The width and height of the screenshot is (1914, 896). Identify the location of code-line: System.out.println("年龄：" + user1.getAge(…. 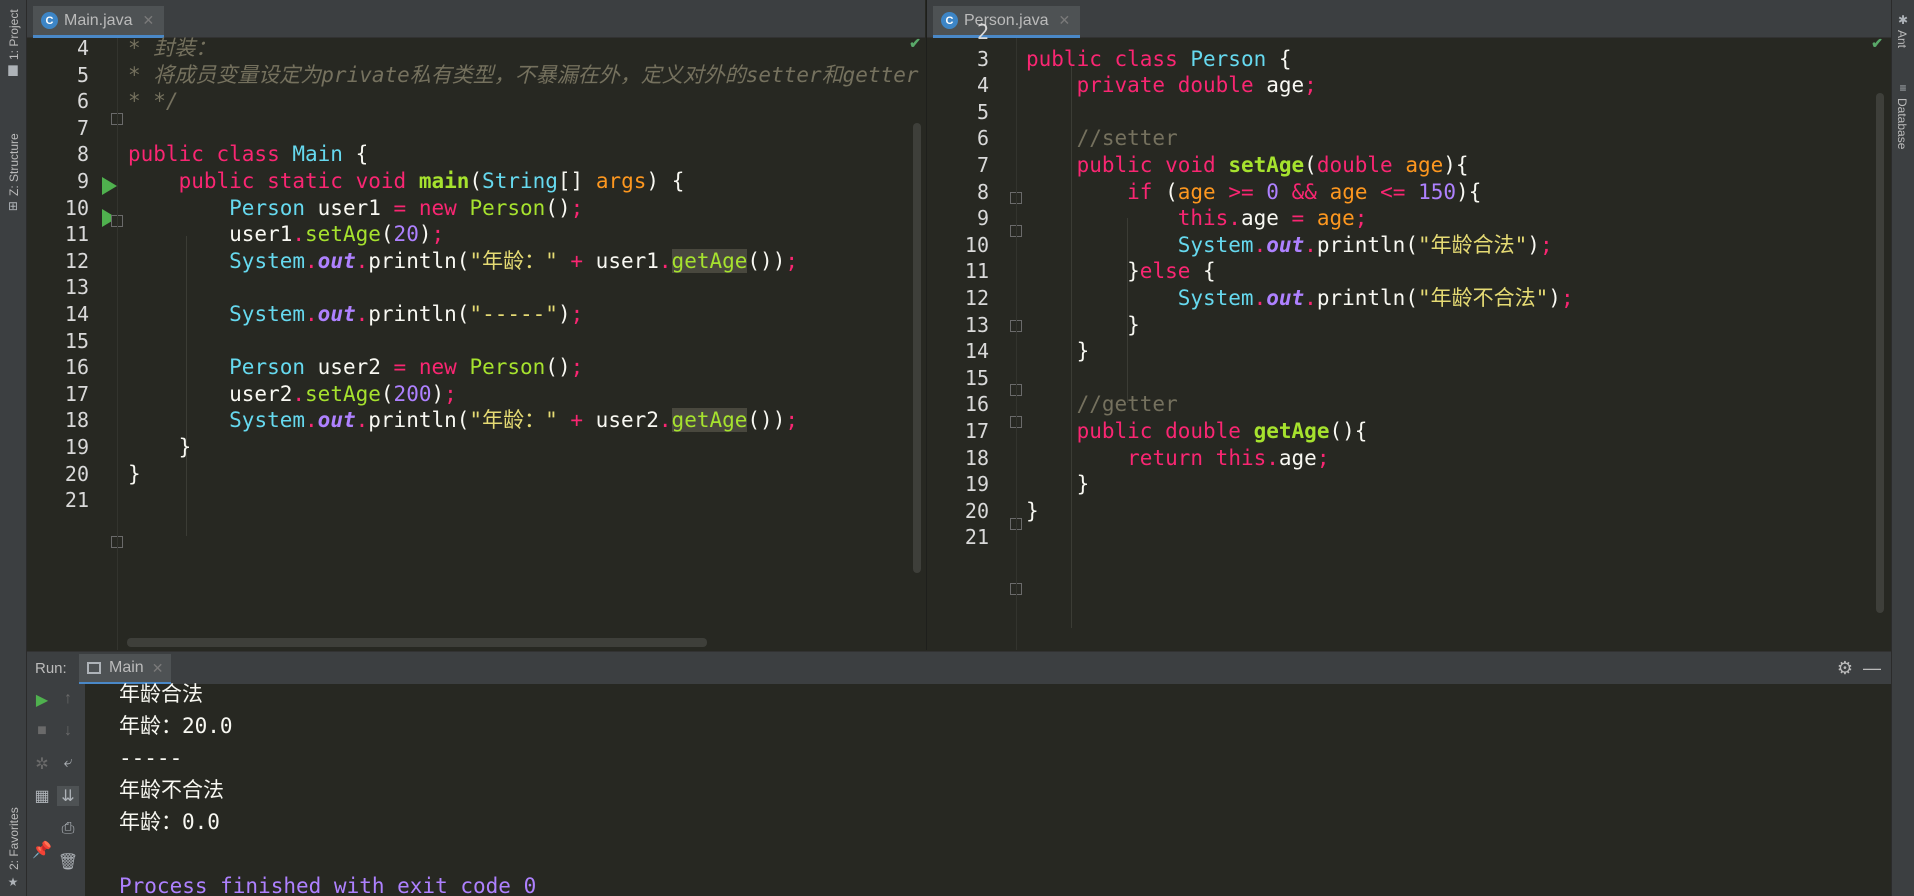
(513, 260).